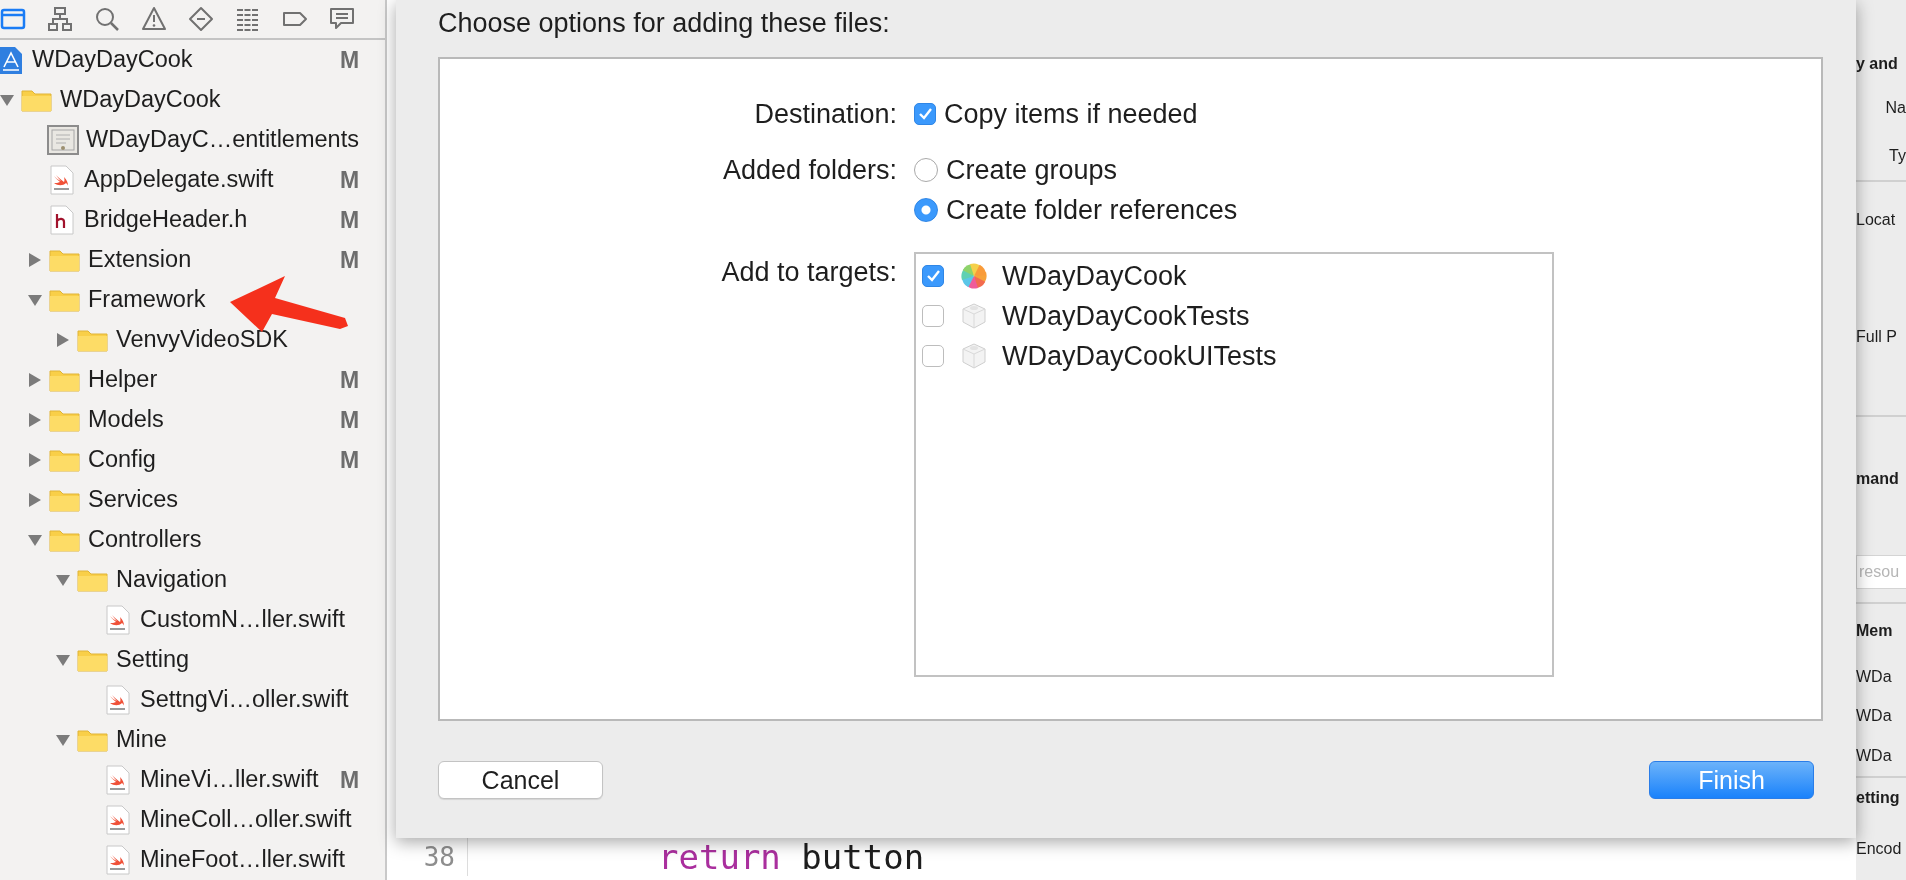  What do you see at coordinates (1876, 220) in the screenshot?
I see `property-label: Locat` at bounding box center [1876, 220].